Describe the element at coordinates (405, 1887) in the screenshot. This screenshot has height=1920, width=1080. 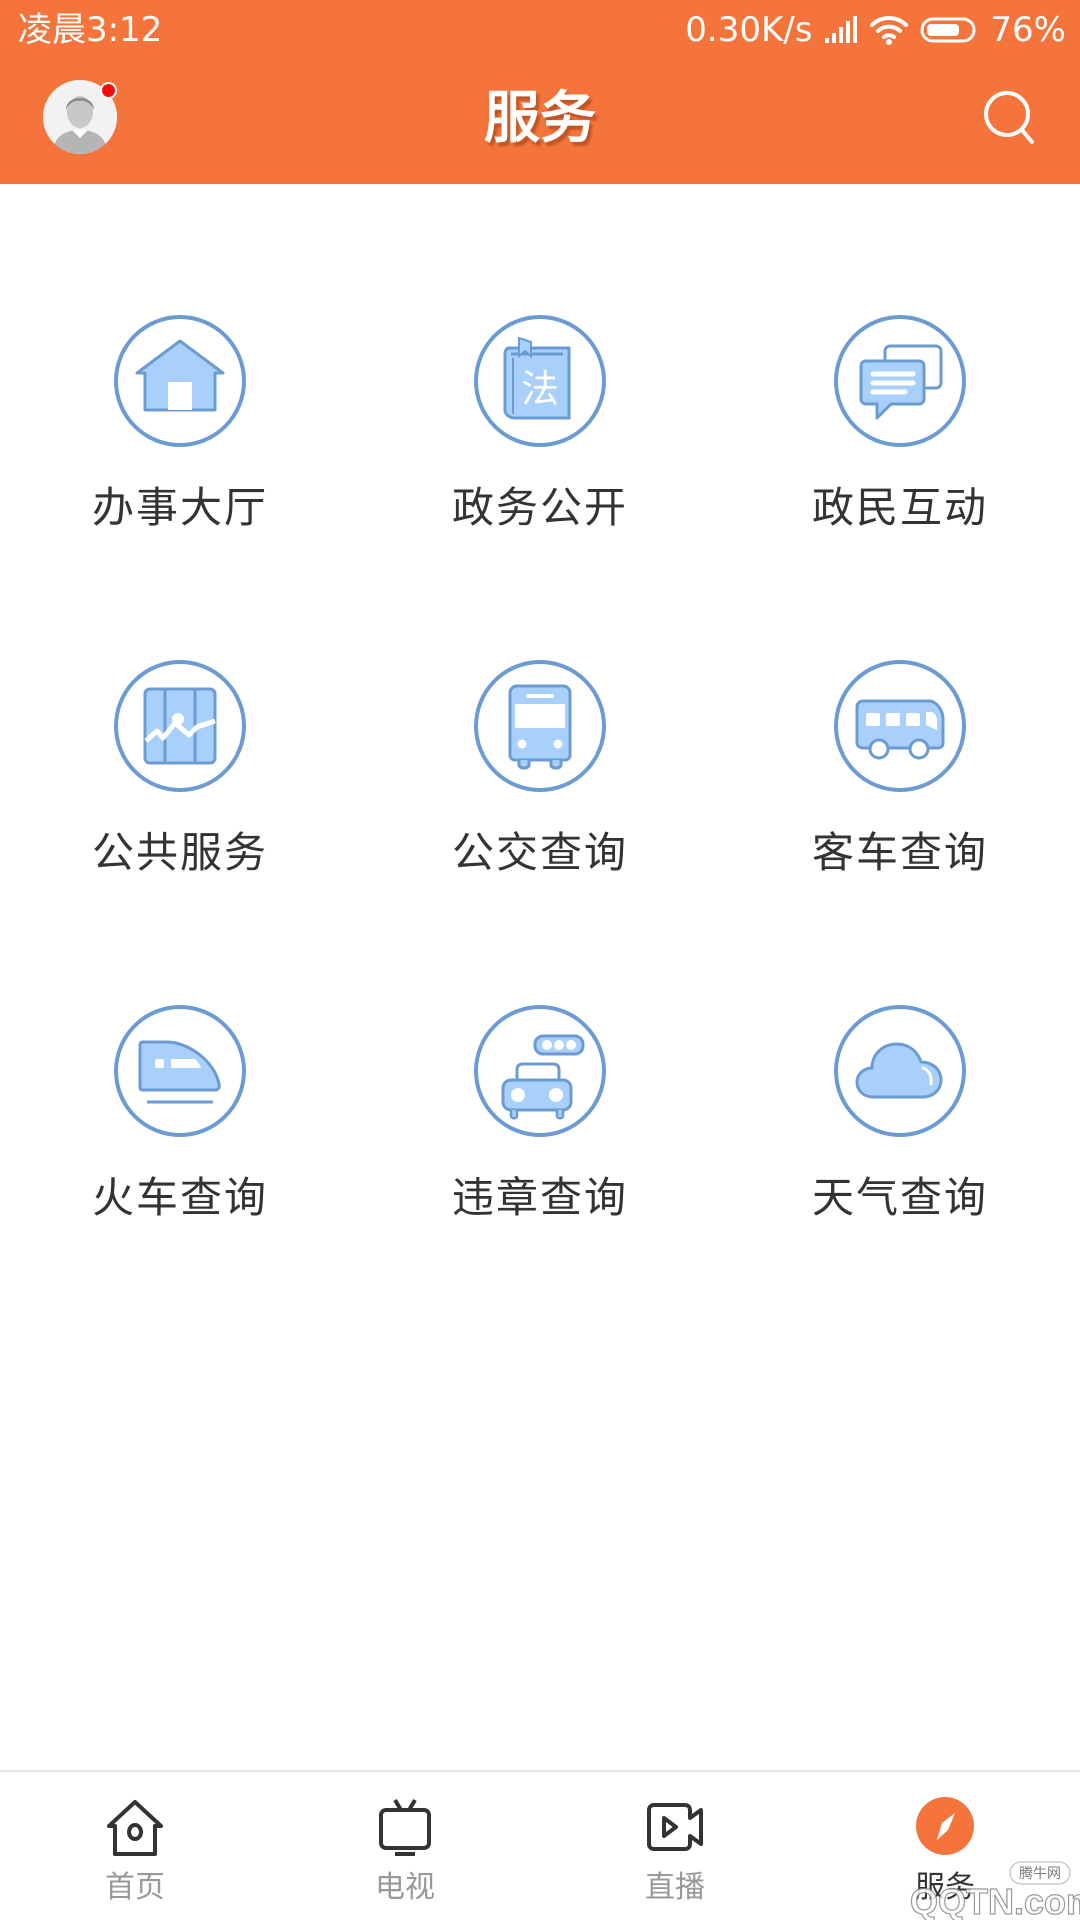
I see `tab-label: 电视` at that location.